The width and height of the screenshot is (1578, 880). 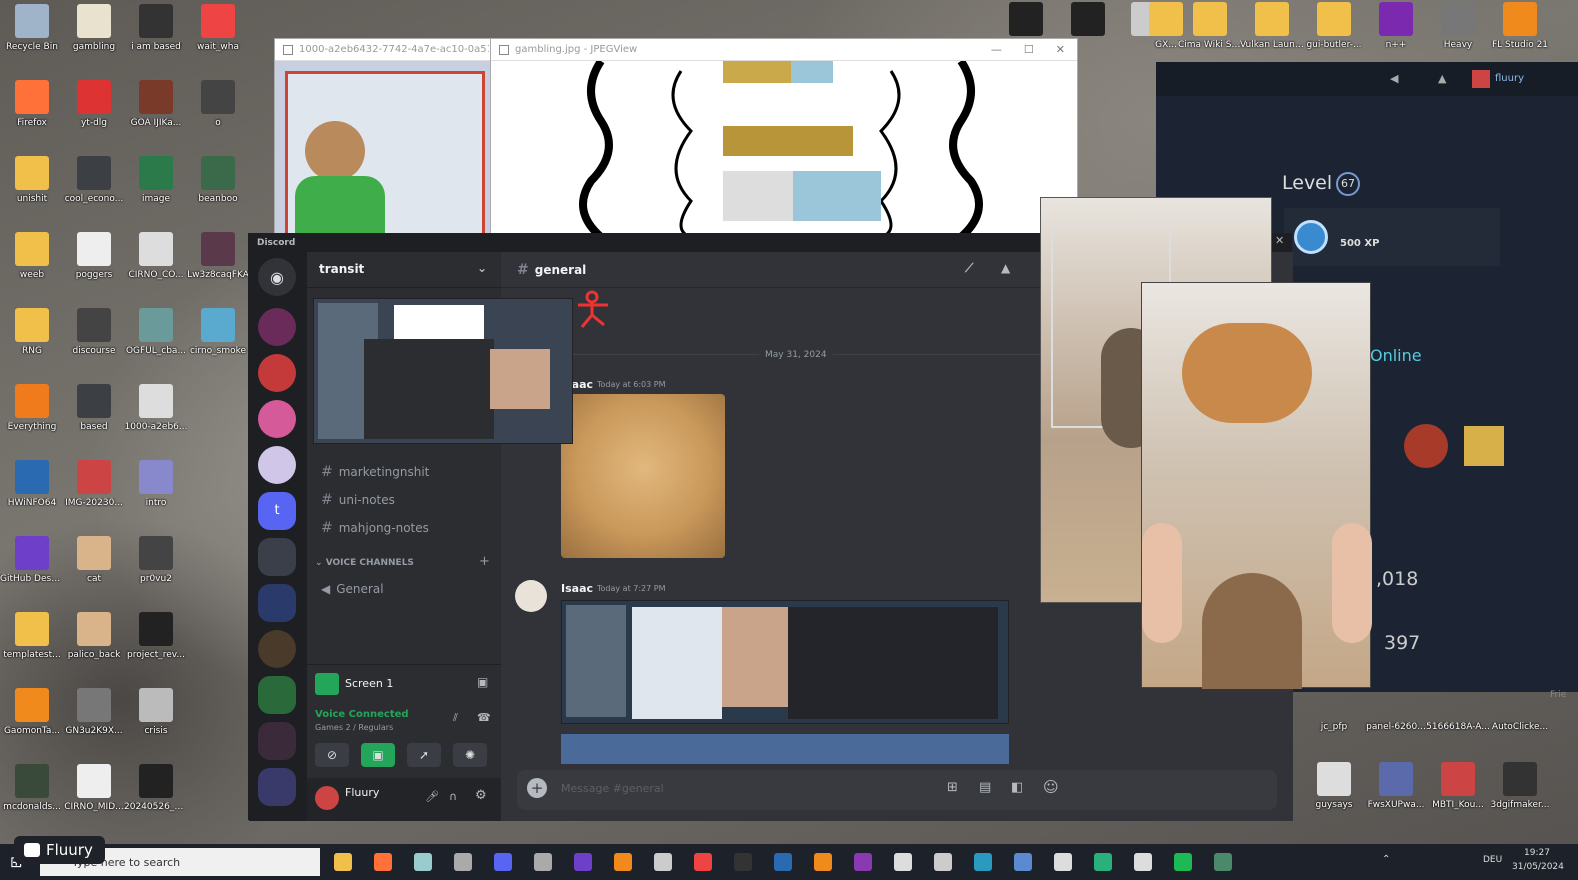 What do you see at coordinates (1017, 787) in the screenshot?
I see `sticker-icon: ◧` at bounding box center [1017, 787].